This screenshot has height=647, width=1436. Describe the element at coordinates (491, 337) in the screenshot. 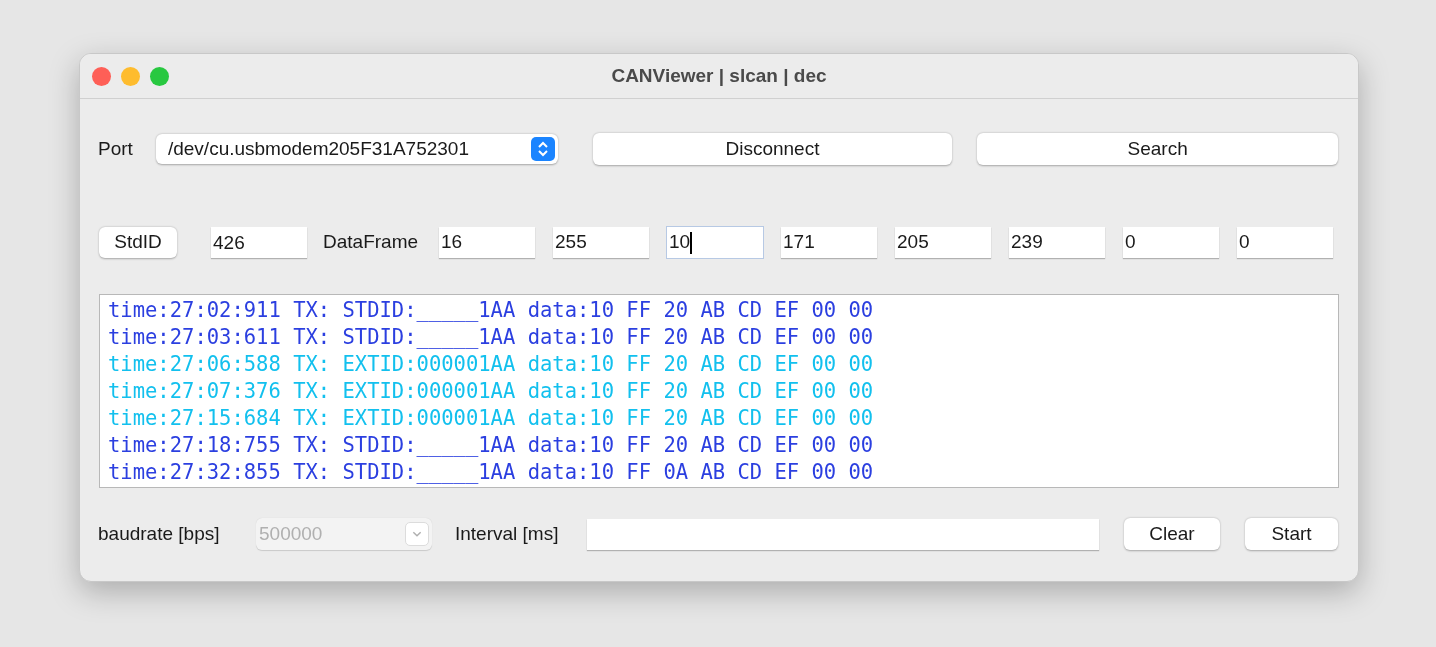

I see `log-line: time:27:03:611 TX: STDID:_____1AA data:10 FF 20 AB CD EF 00 00` at that location.